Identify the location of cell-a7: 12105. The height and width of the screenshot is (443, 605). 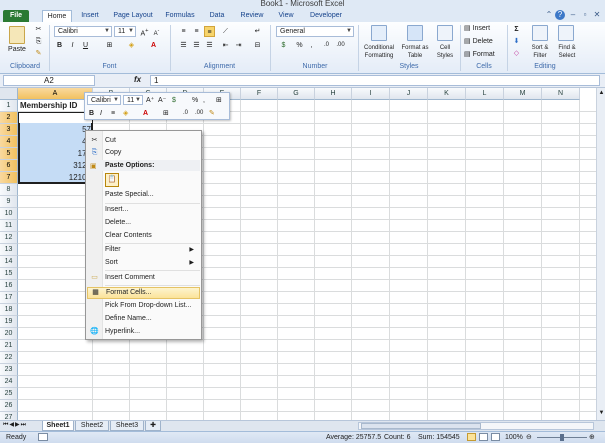
(55, 178).